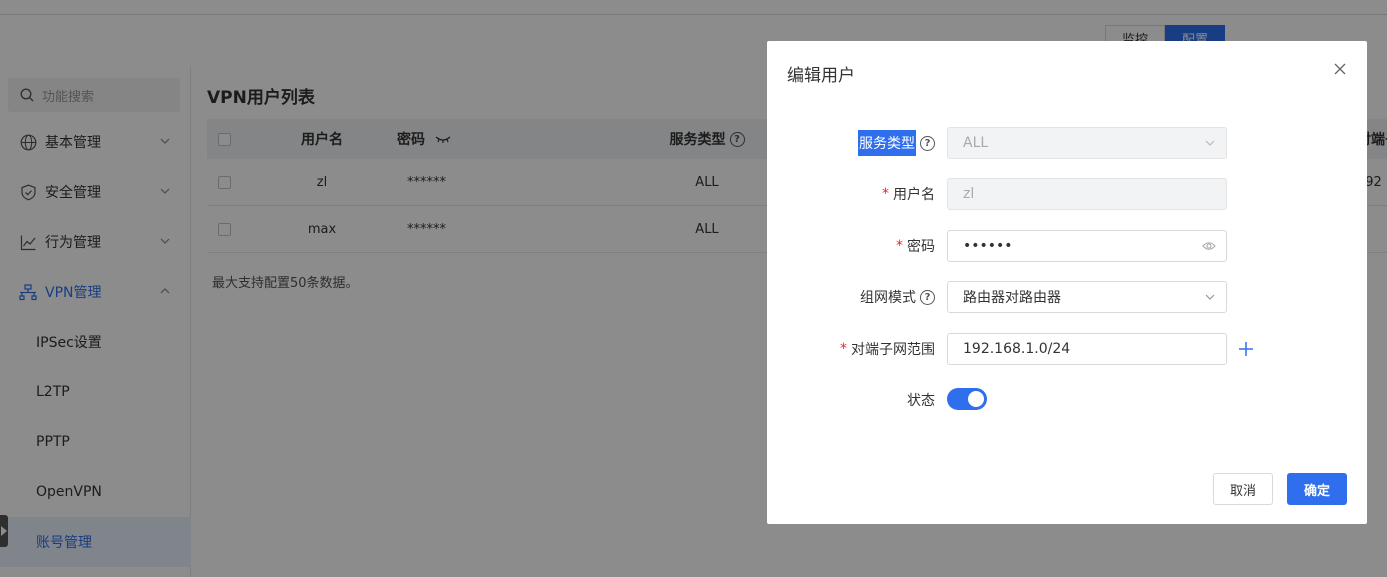 The image size is (1387, 577). What do you see at coordinates (888, 298) in the screenshot?
I see `network-mode-label-text: 组网模式` at bounding box center [888, 298].